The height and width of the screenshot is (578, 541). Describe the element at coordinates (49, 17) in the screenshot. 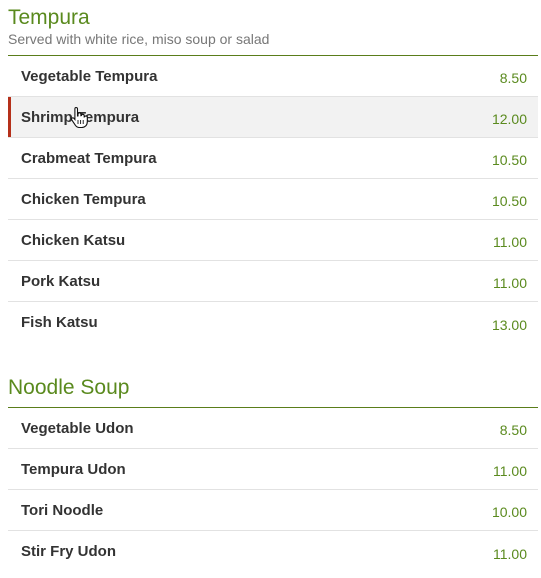

I see `section-title: Tempura` at that location.